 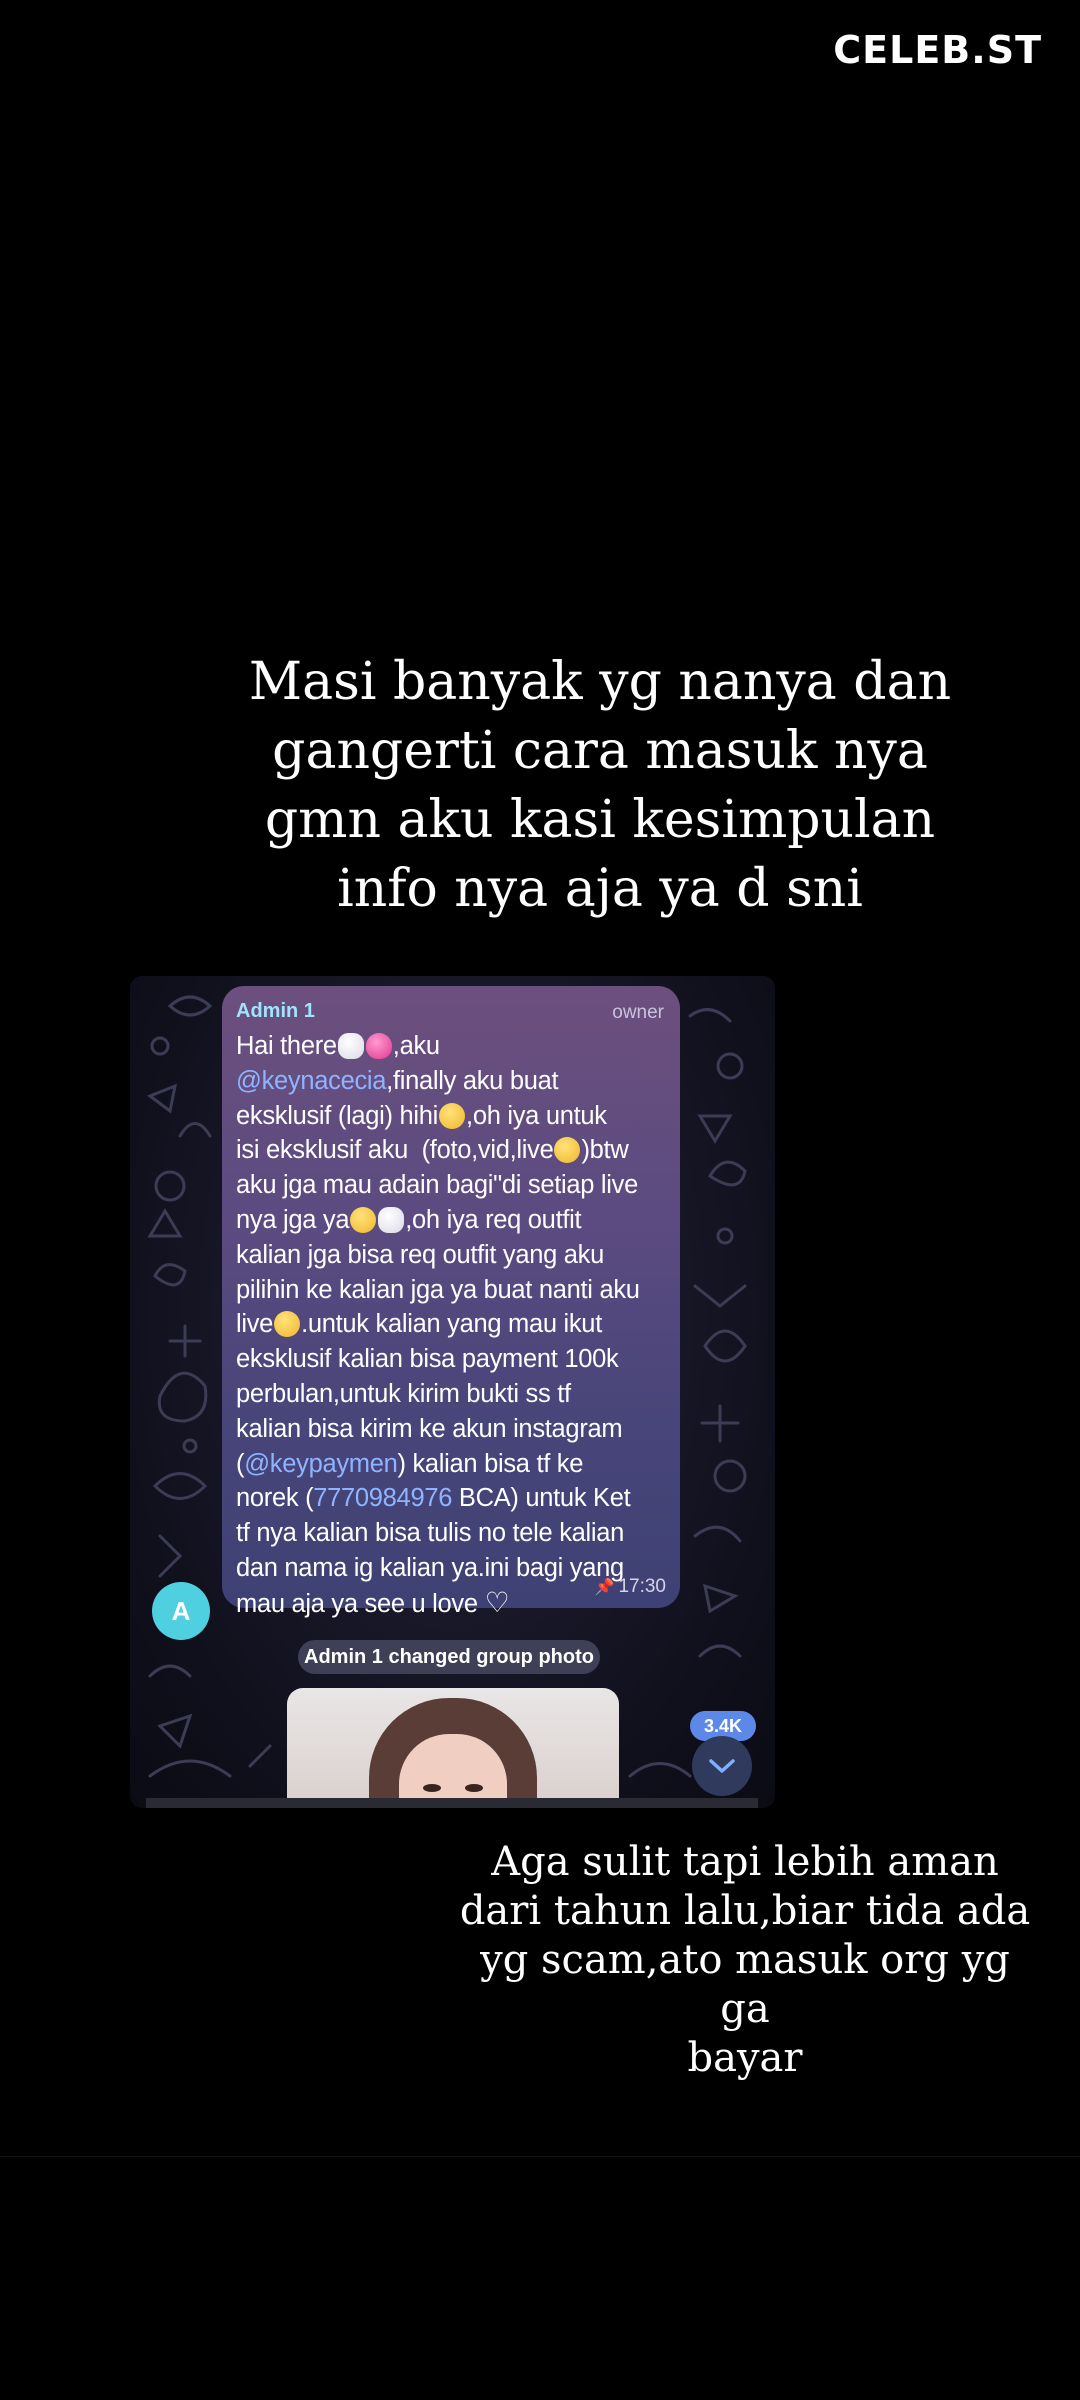 I want to click on group-photo-preview, so click(x=453, y=1748).